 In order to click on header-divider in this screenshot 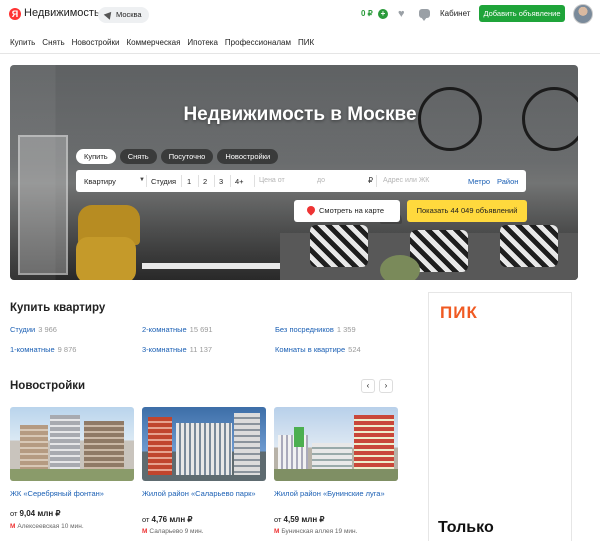, I will do `click(300, 53)`.